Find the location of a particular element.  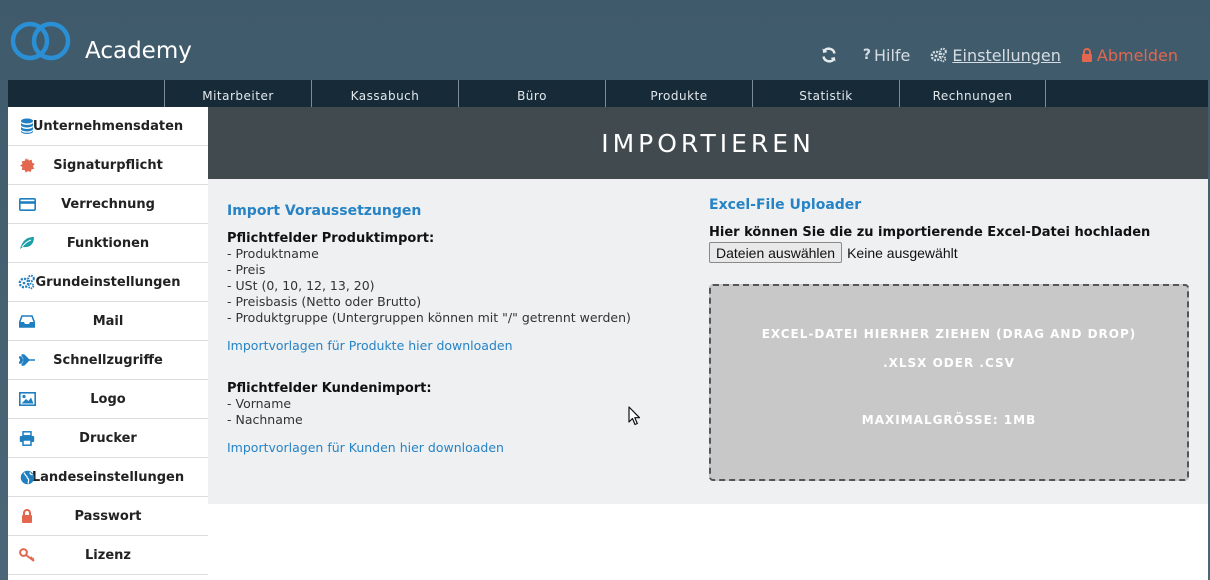

uploader-heading: Excel-File Uploader is located at coordinates (785, 205).